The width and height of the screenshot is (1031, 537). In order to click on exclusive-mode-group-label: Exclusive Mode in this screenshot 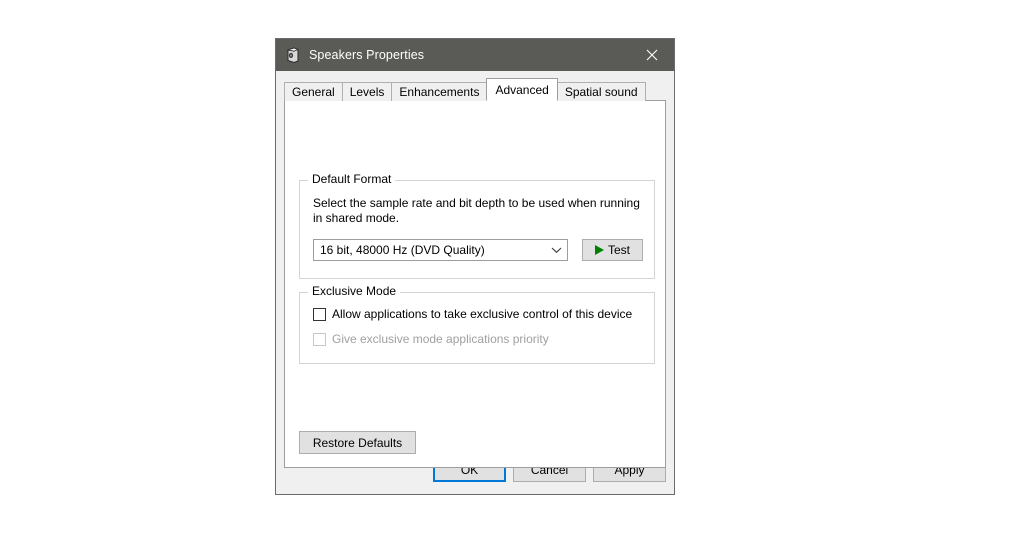, I will do `click(354, 291)`.